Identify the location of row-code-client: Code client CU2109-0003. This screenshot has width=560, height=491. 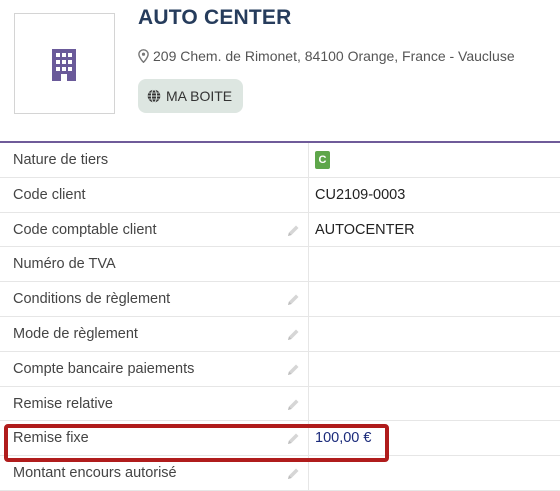
(280, 195).